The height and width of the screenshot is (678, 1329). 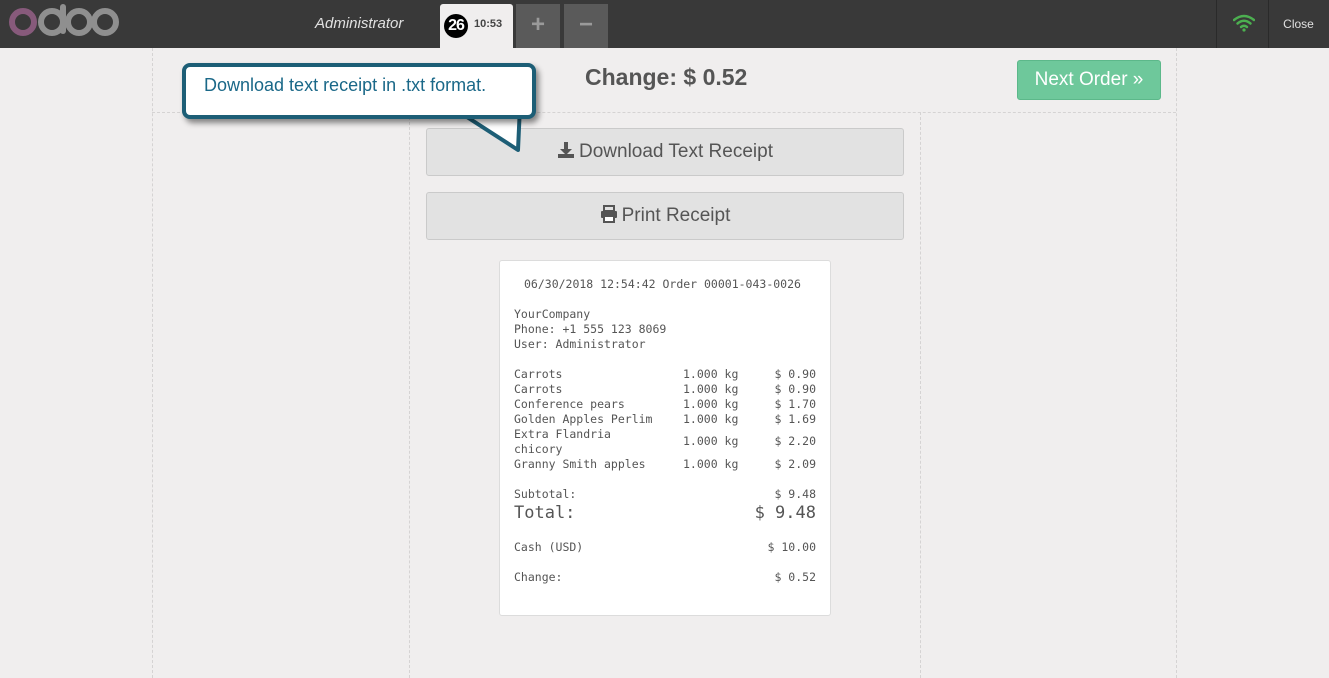 I want to click on receipt-subtotal-value: $ 9.48, so click(x=795, y=494).